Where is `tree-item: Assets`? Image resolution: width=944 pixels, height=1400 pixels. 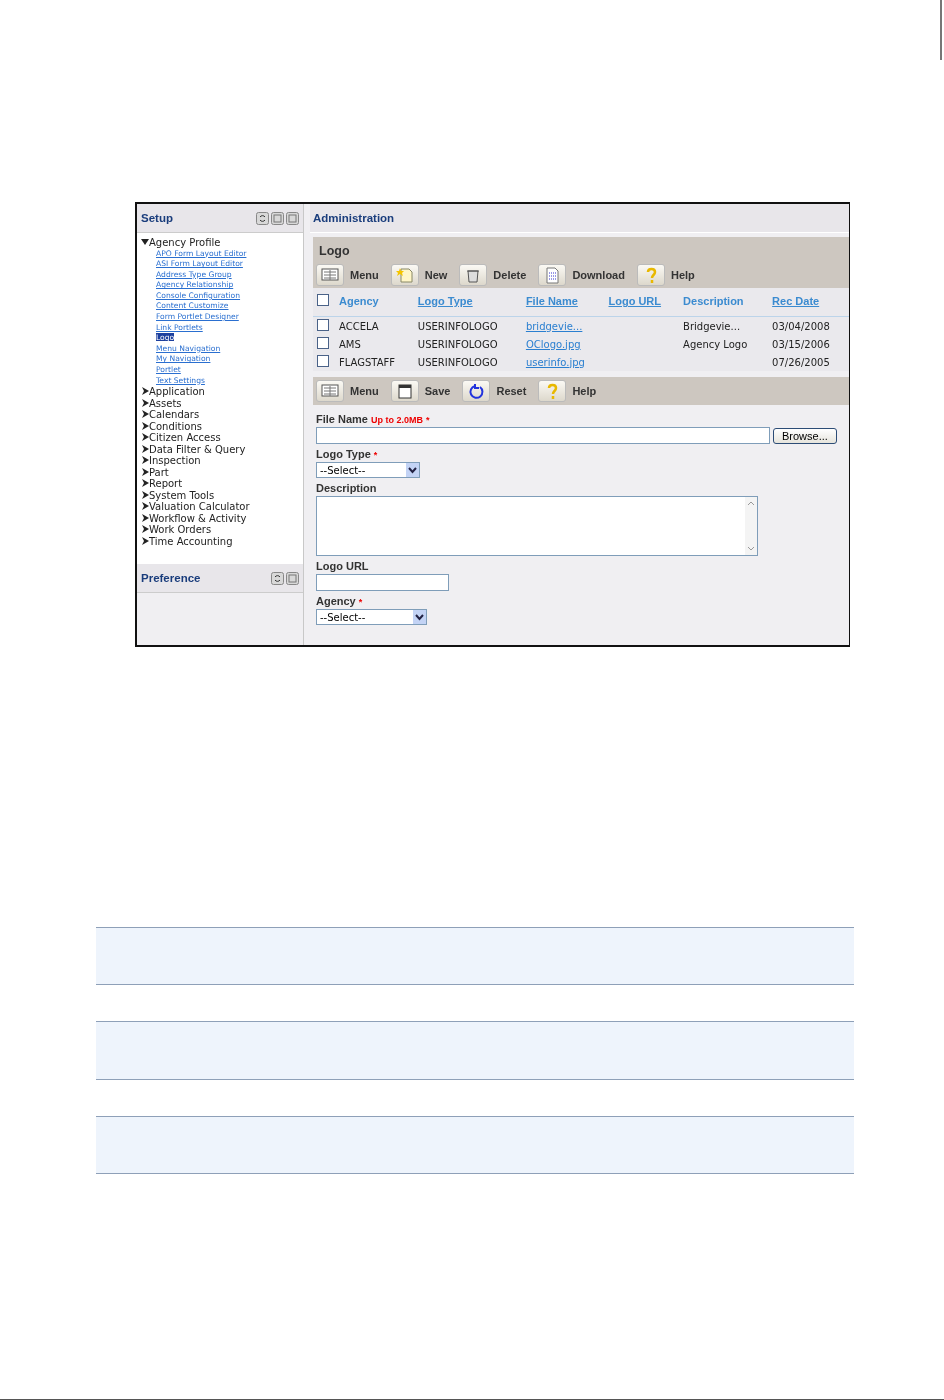 tree-item: Assets is located at coordinates (165, 403).